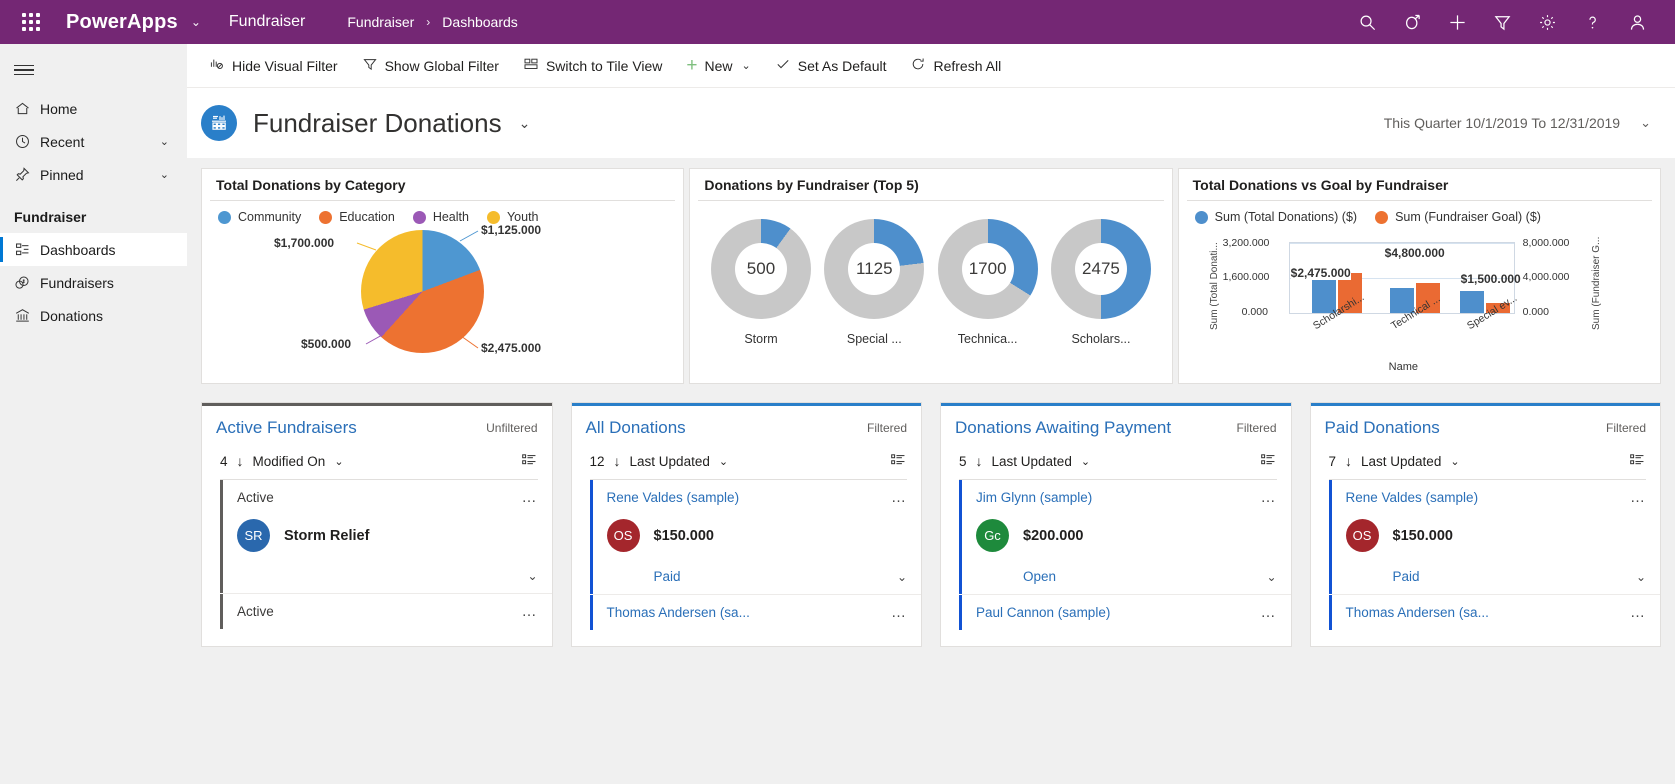  I want to click on new-button: + New ⌄, so click(718, 66).